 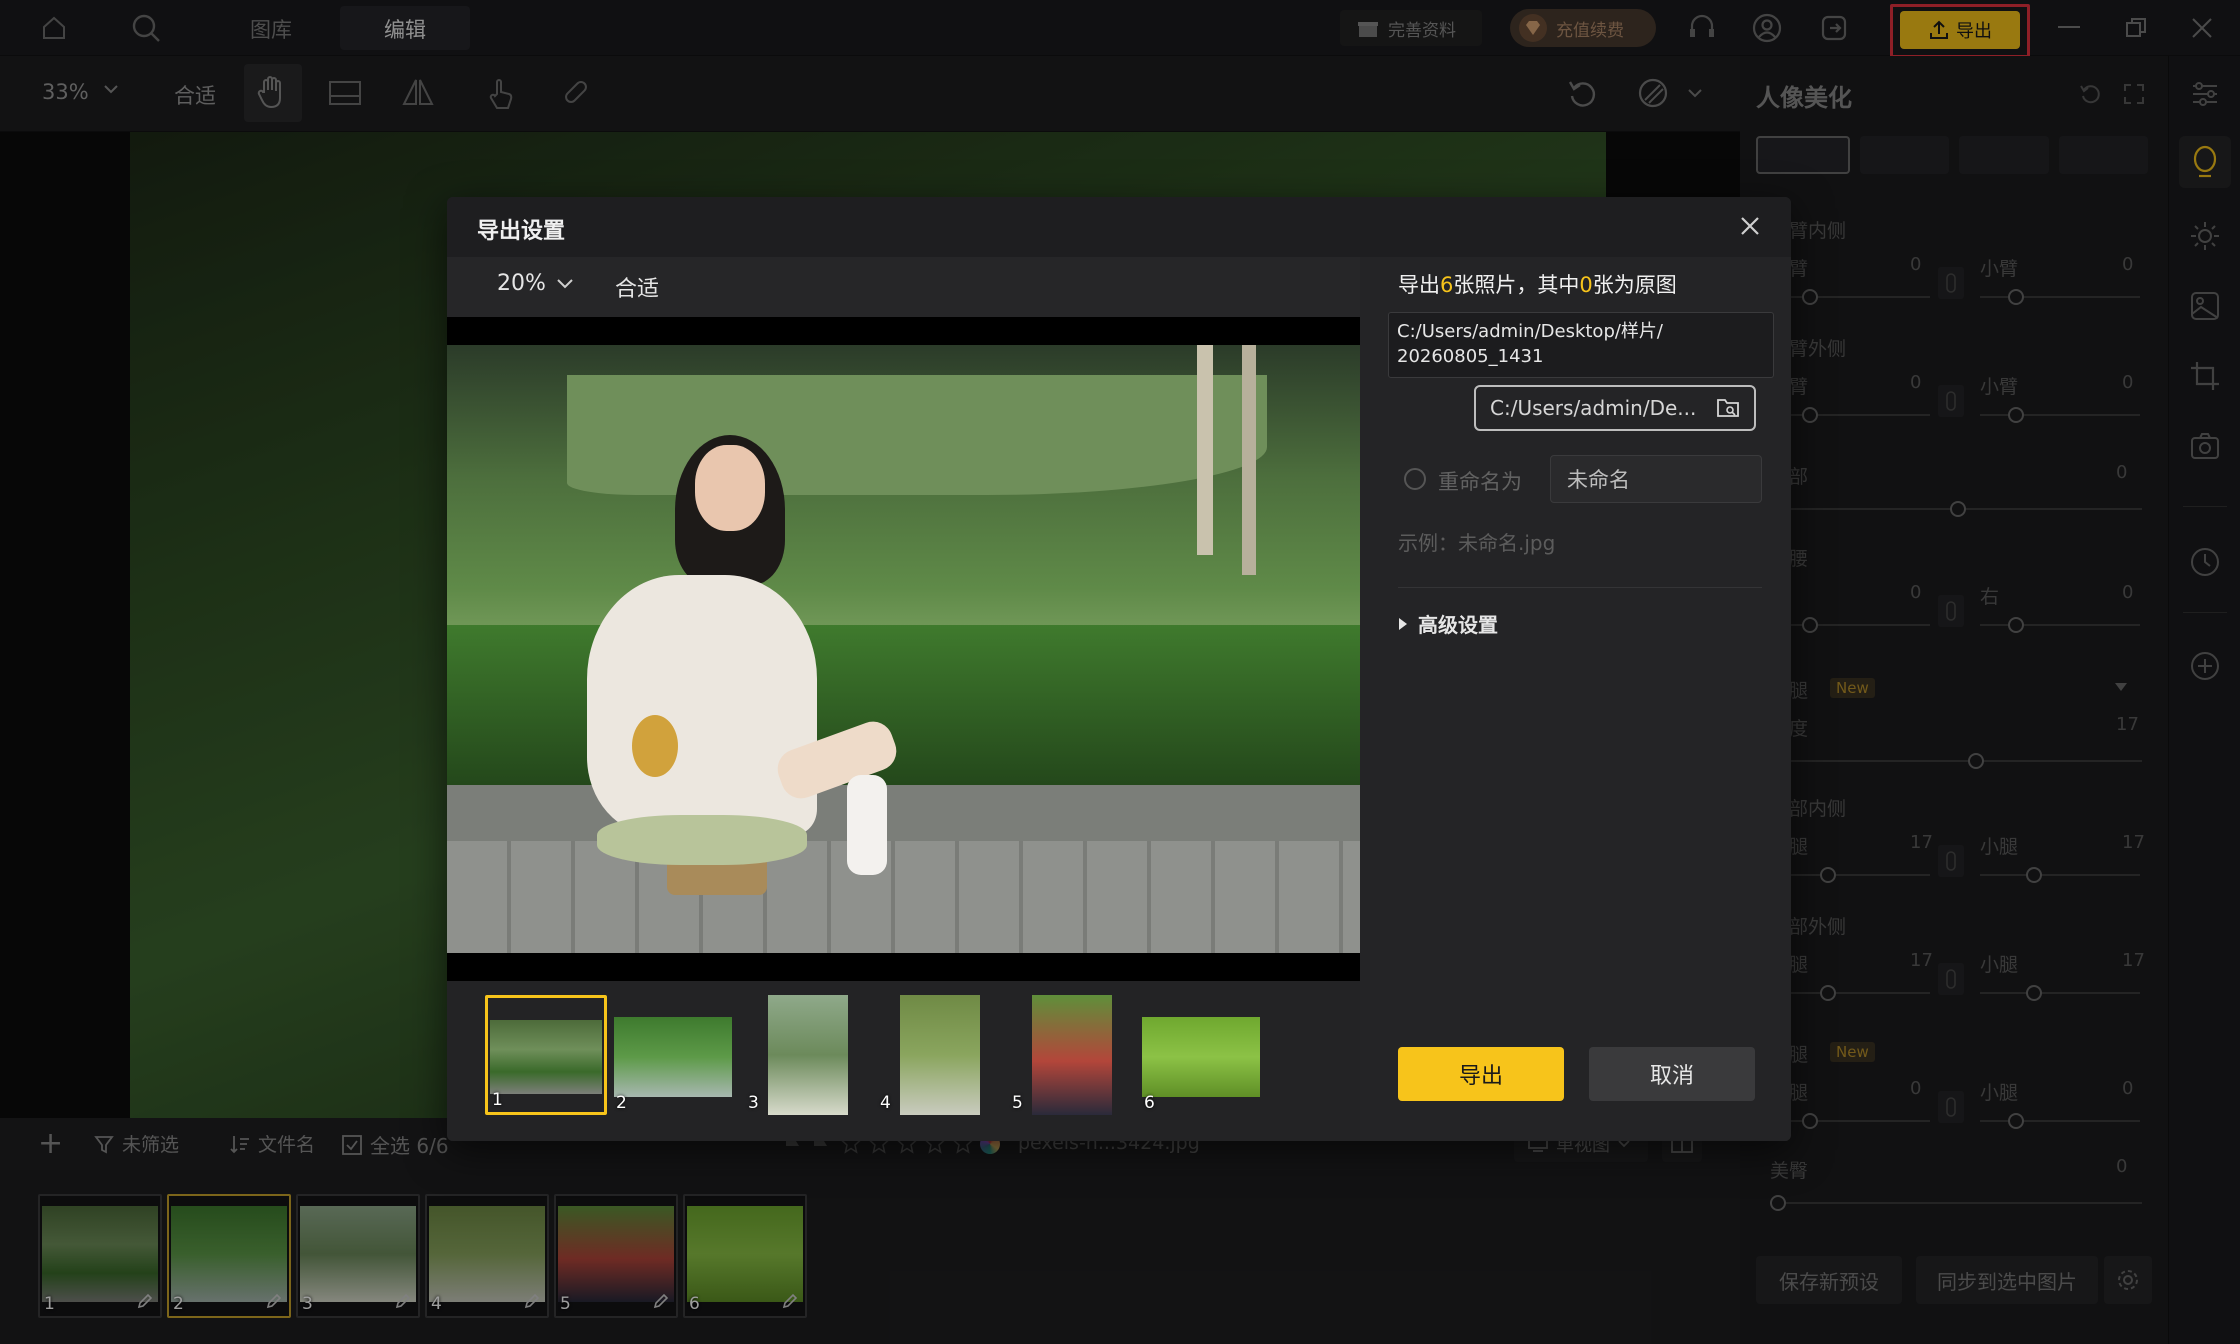 I want to click on export-thumbnail: 2, so click(x=673, y=1055).